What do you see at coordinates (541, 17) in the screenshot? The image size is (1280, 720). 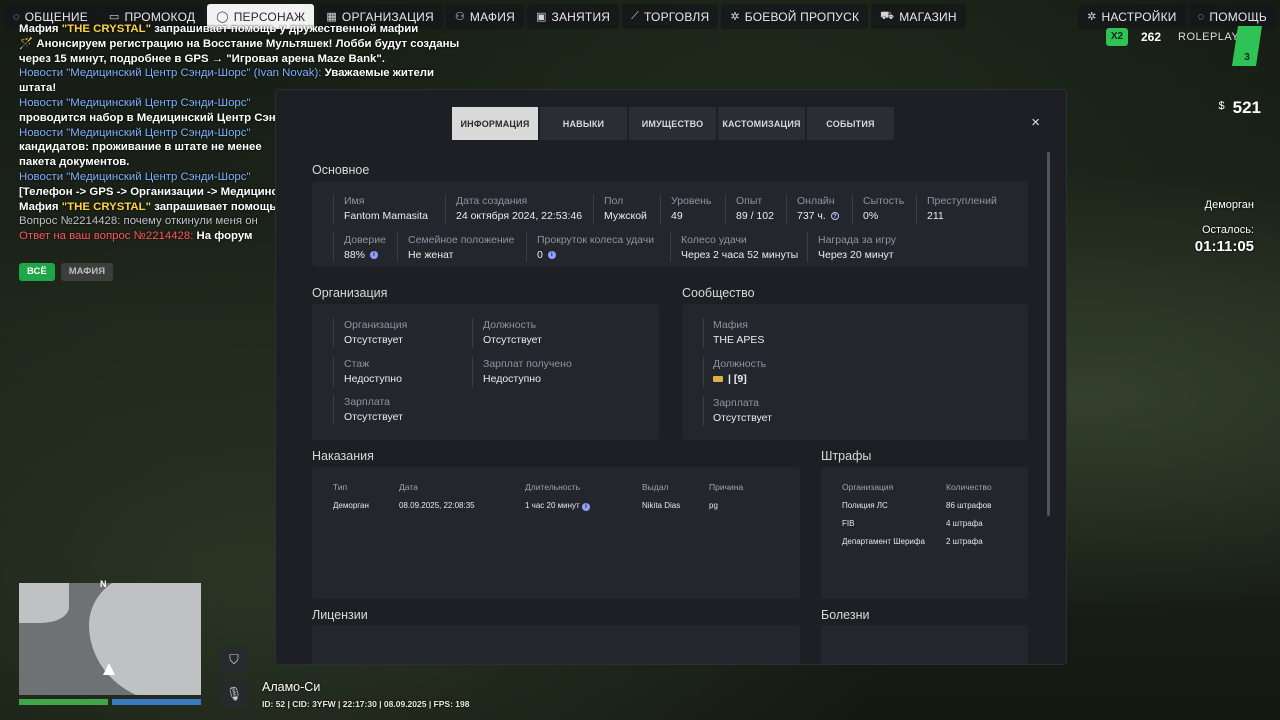 I see `calendar-icon: ▣` at bounding box center [541, 17].